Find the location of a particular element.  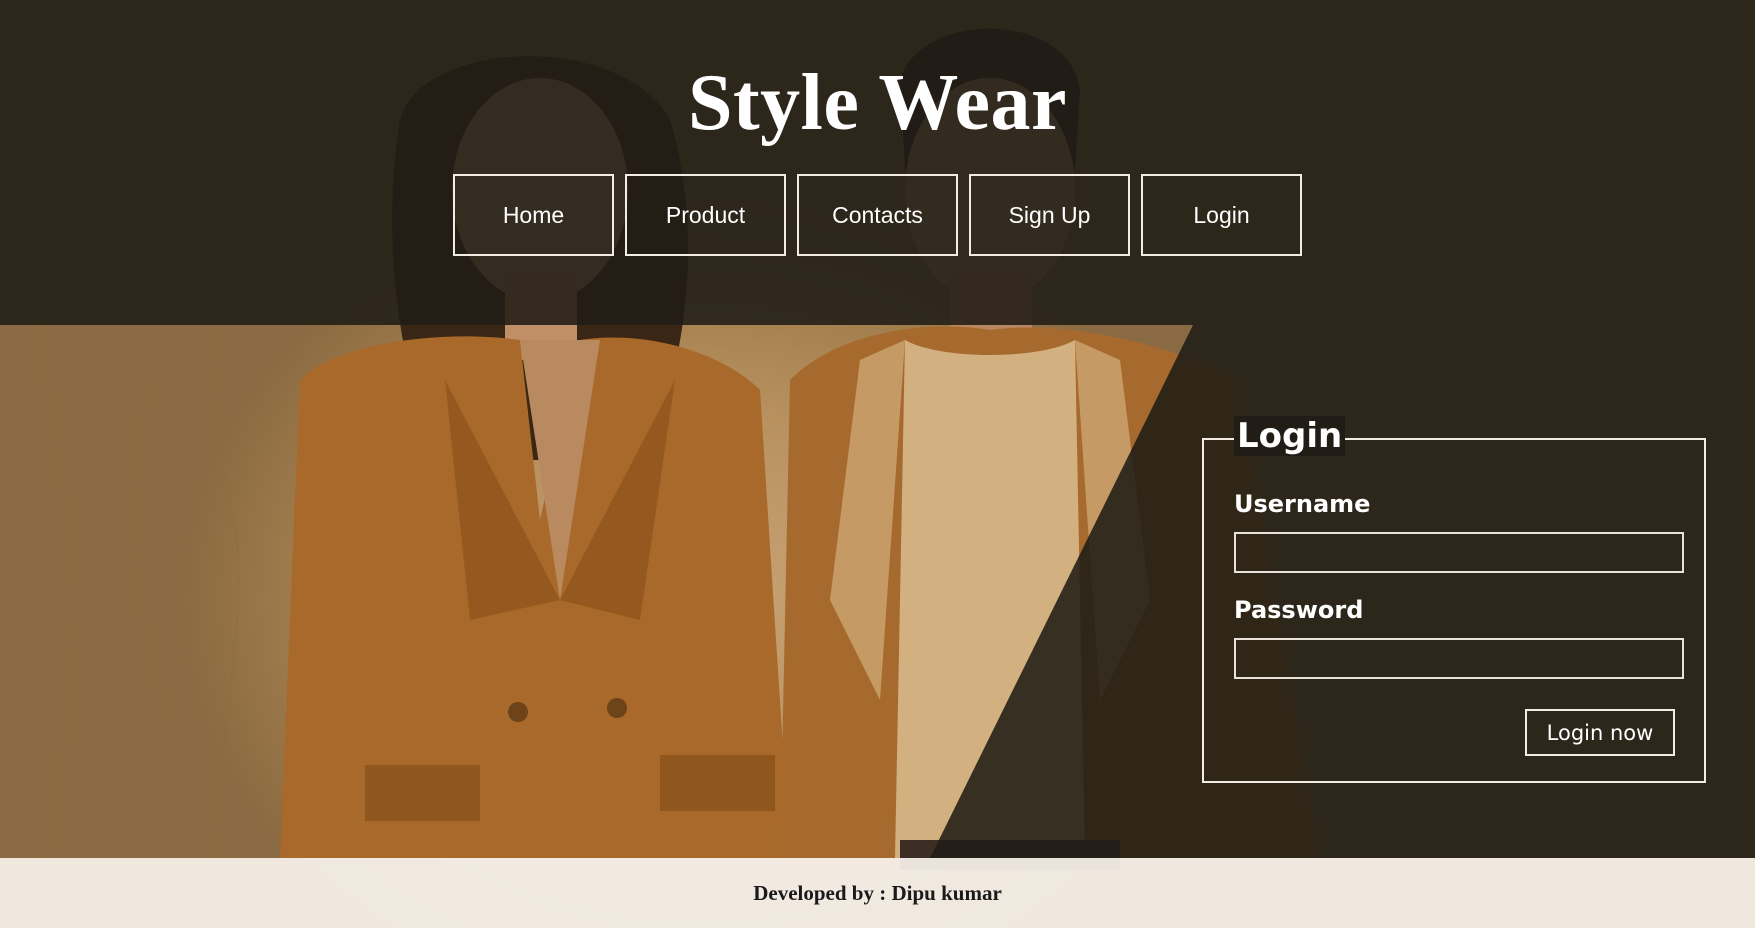

username-input is located at coordinates (1459, 552).